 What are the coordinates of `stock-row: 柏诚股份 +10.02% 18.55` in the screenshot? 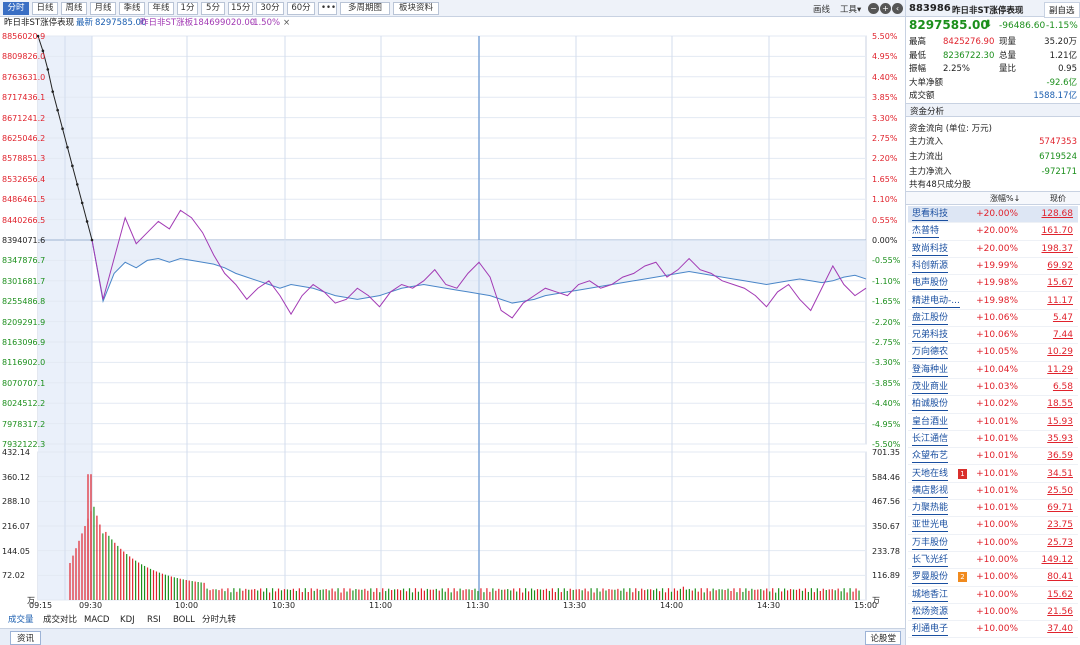 It's located at (993, 405).